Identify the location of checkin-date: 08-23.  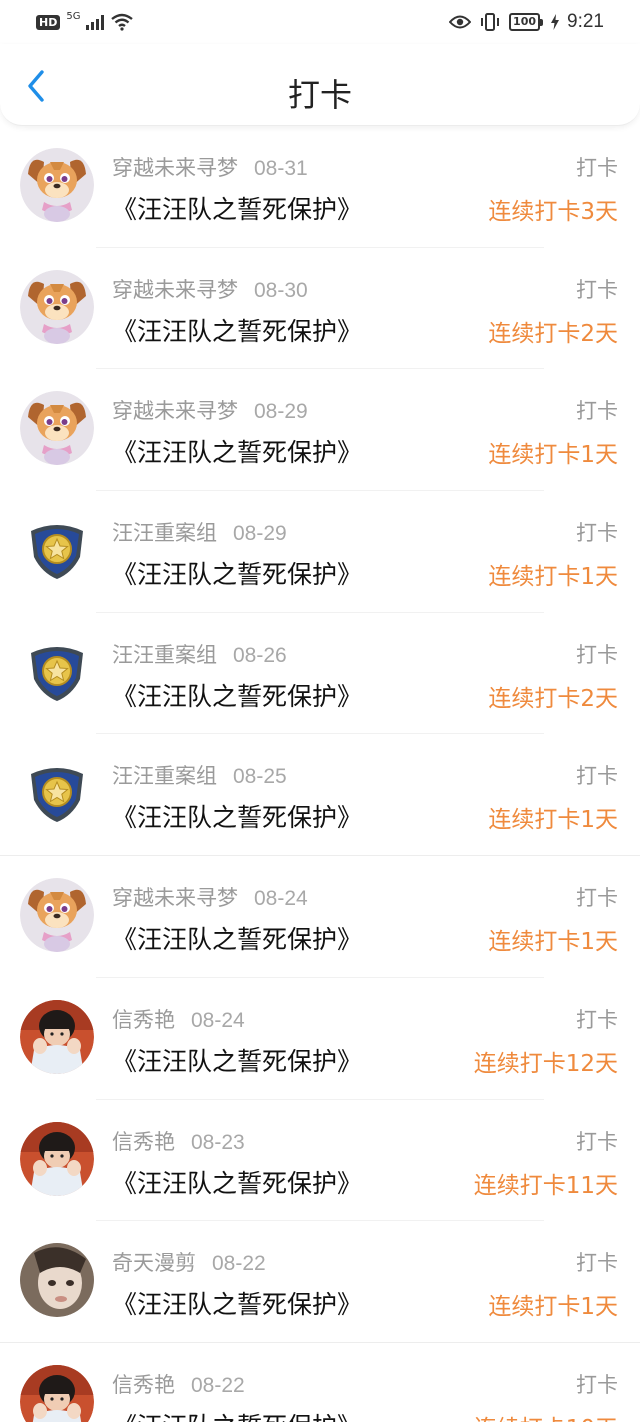
(218, 1142).